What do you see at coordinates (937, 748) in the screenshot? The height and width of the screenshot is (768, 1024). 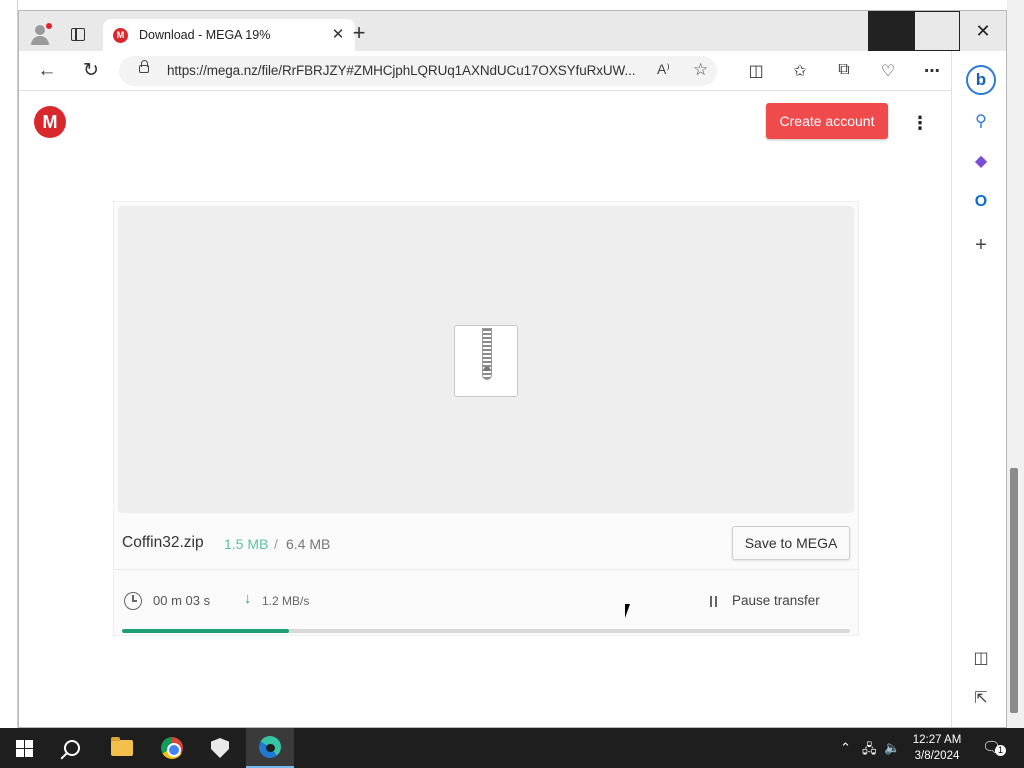 I see `system-clock: 12:27 AM 3/8/2024` at bounding box center [937, 748].